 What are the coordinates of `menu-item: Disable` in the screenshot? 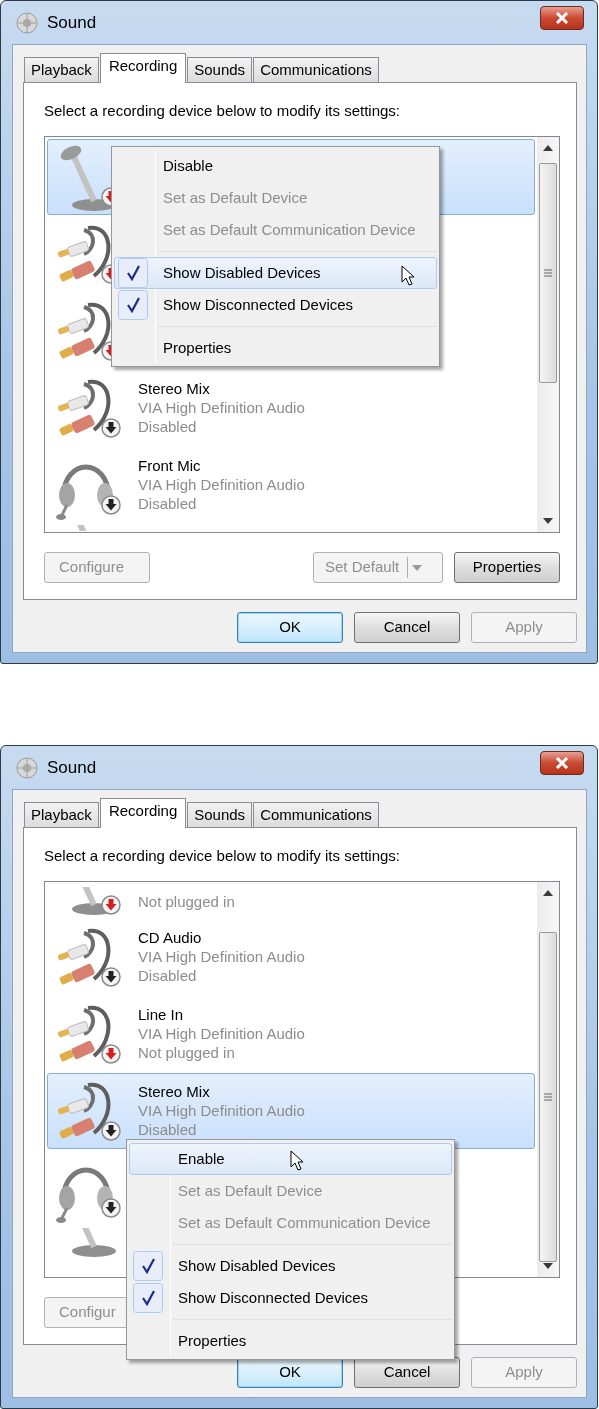 It's located at (275, 166).